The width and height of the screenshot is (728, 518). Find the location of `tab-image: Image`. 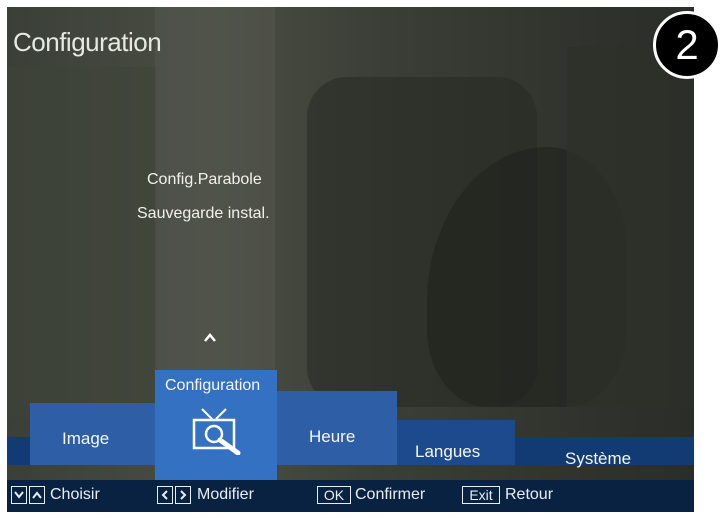

tab-image: Image is located at coordinates (92, 434).